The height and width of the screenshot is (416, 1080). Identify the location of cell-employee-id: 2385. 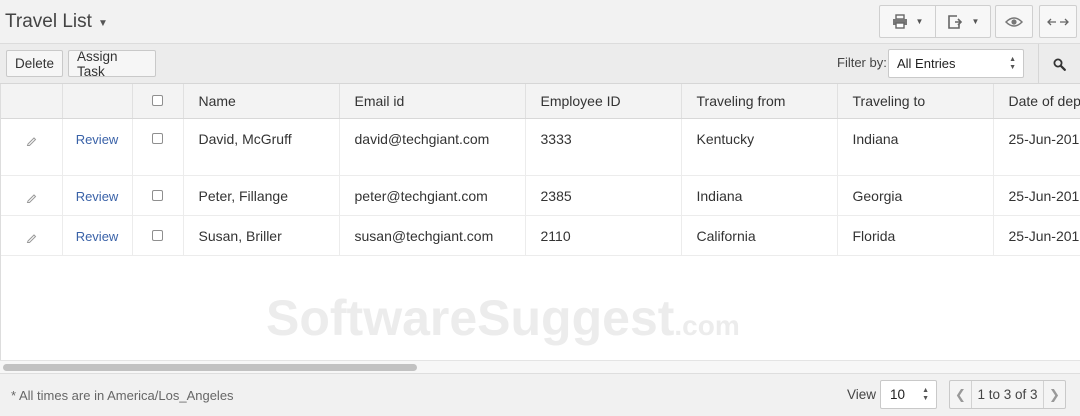
(603, 195).